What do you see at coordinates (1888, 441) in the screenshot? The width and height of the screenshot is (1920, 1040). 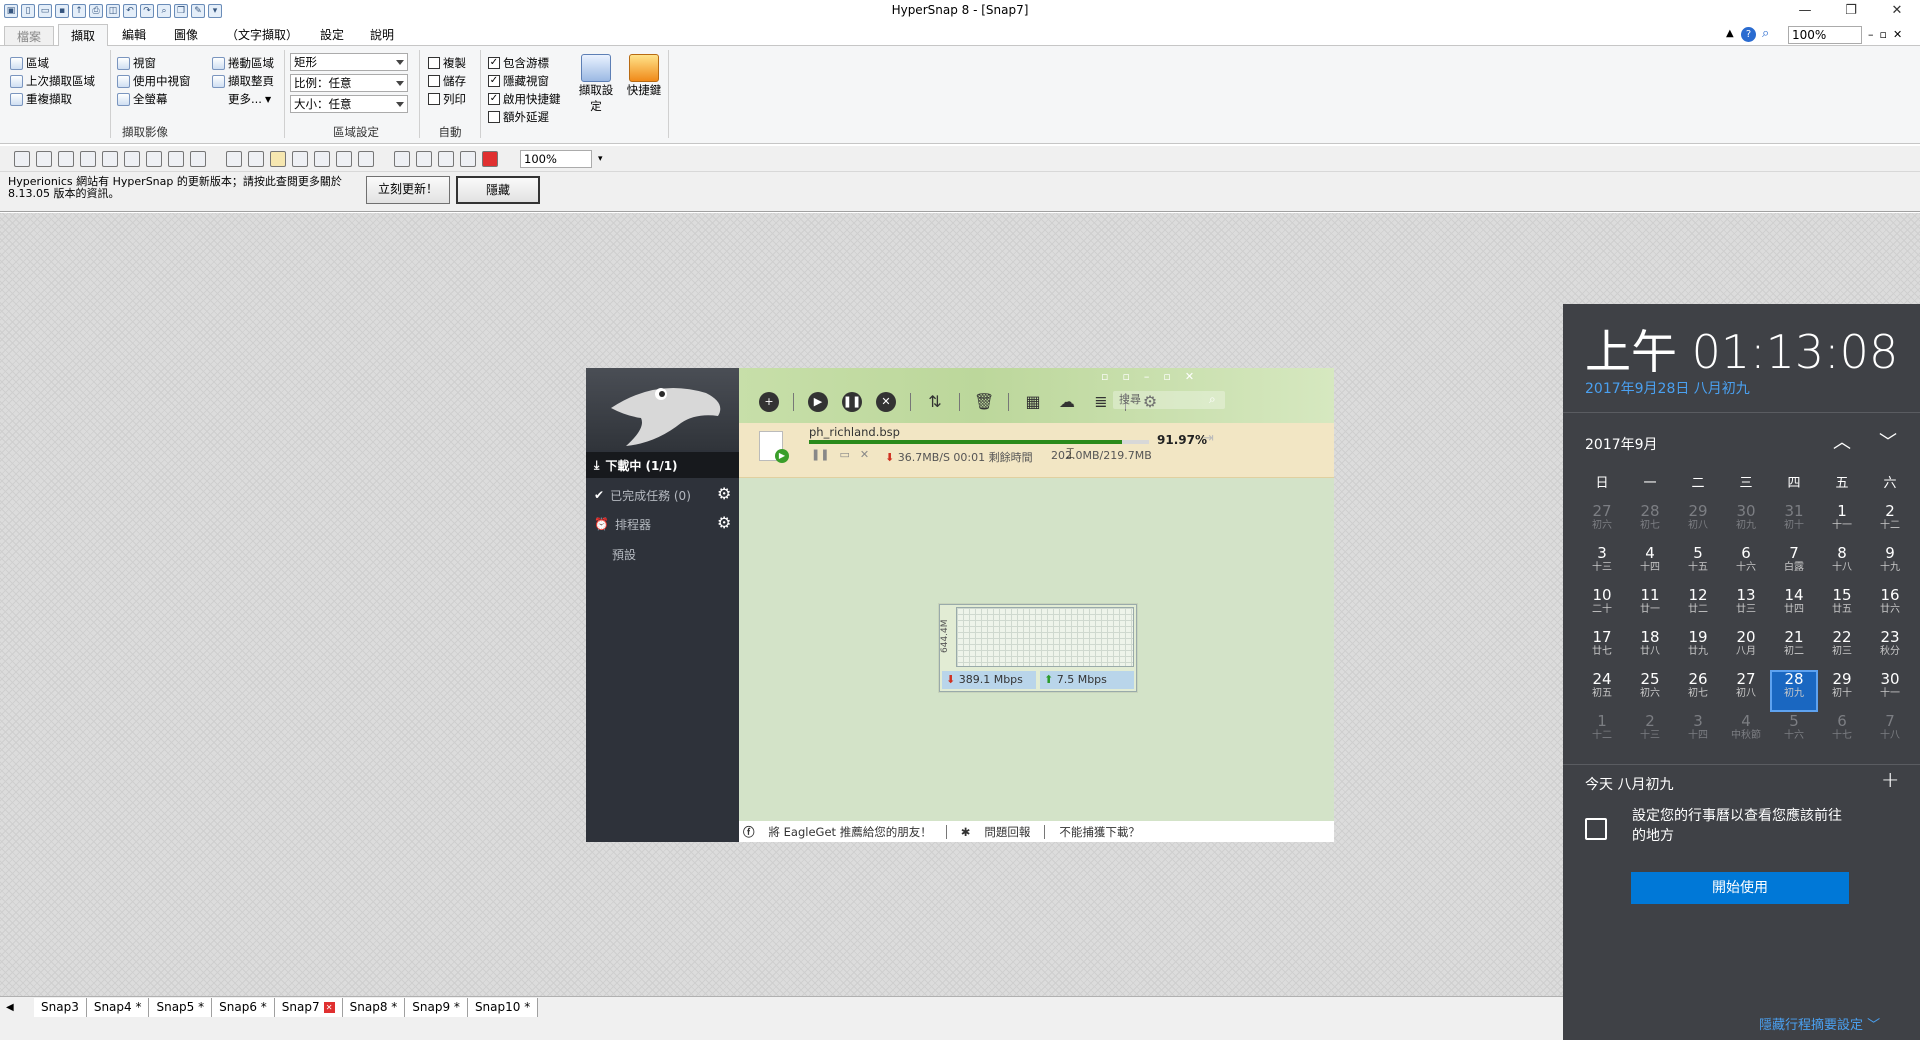 I see `chevron-down-icon: ﹀` at bounding box center [1888, 441].